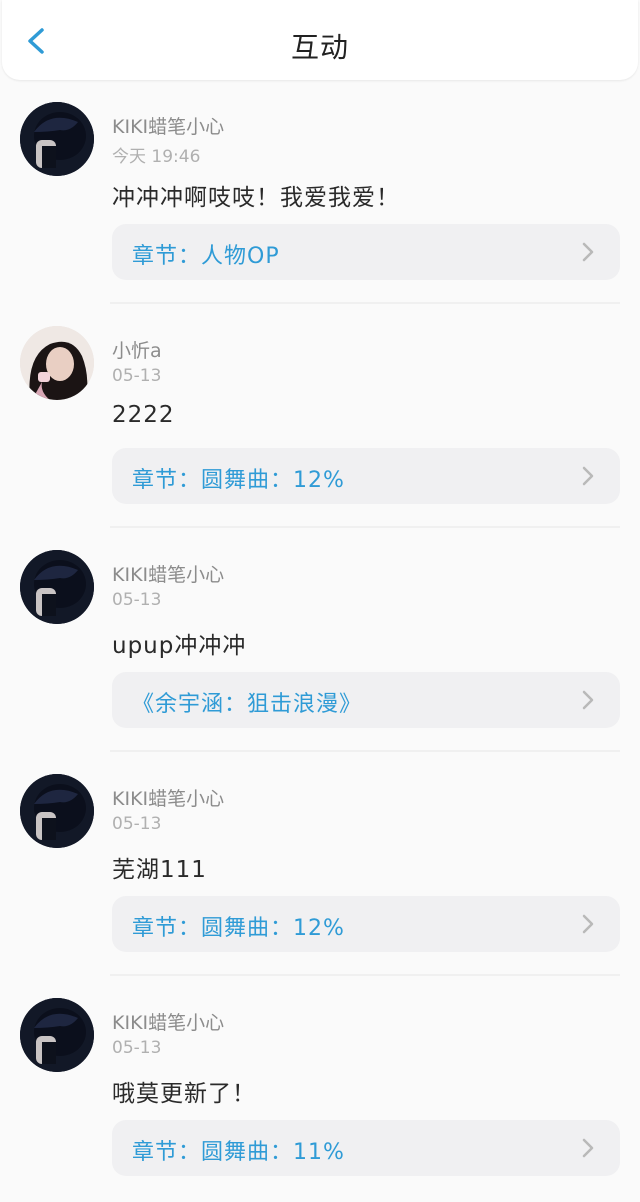 The image size is (640, 1202). Describe the element at coordinates (366, 700) in the screenshot. I see `chapter-link: 《余宇涵：狙击浪漫》` at that location.